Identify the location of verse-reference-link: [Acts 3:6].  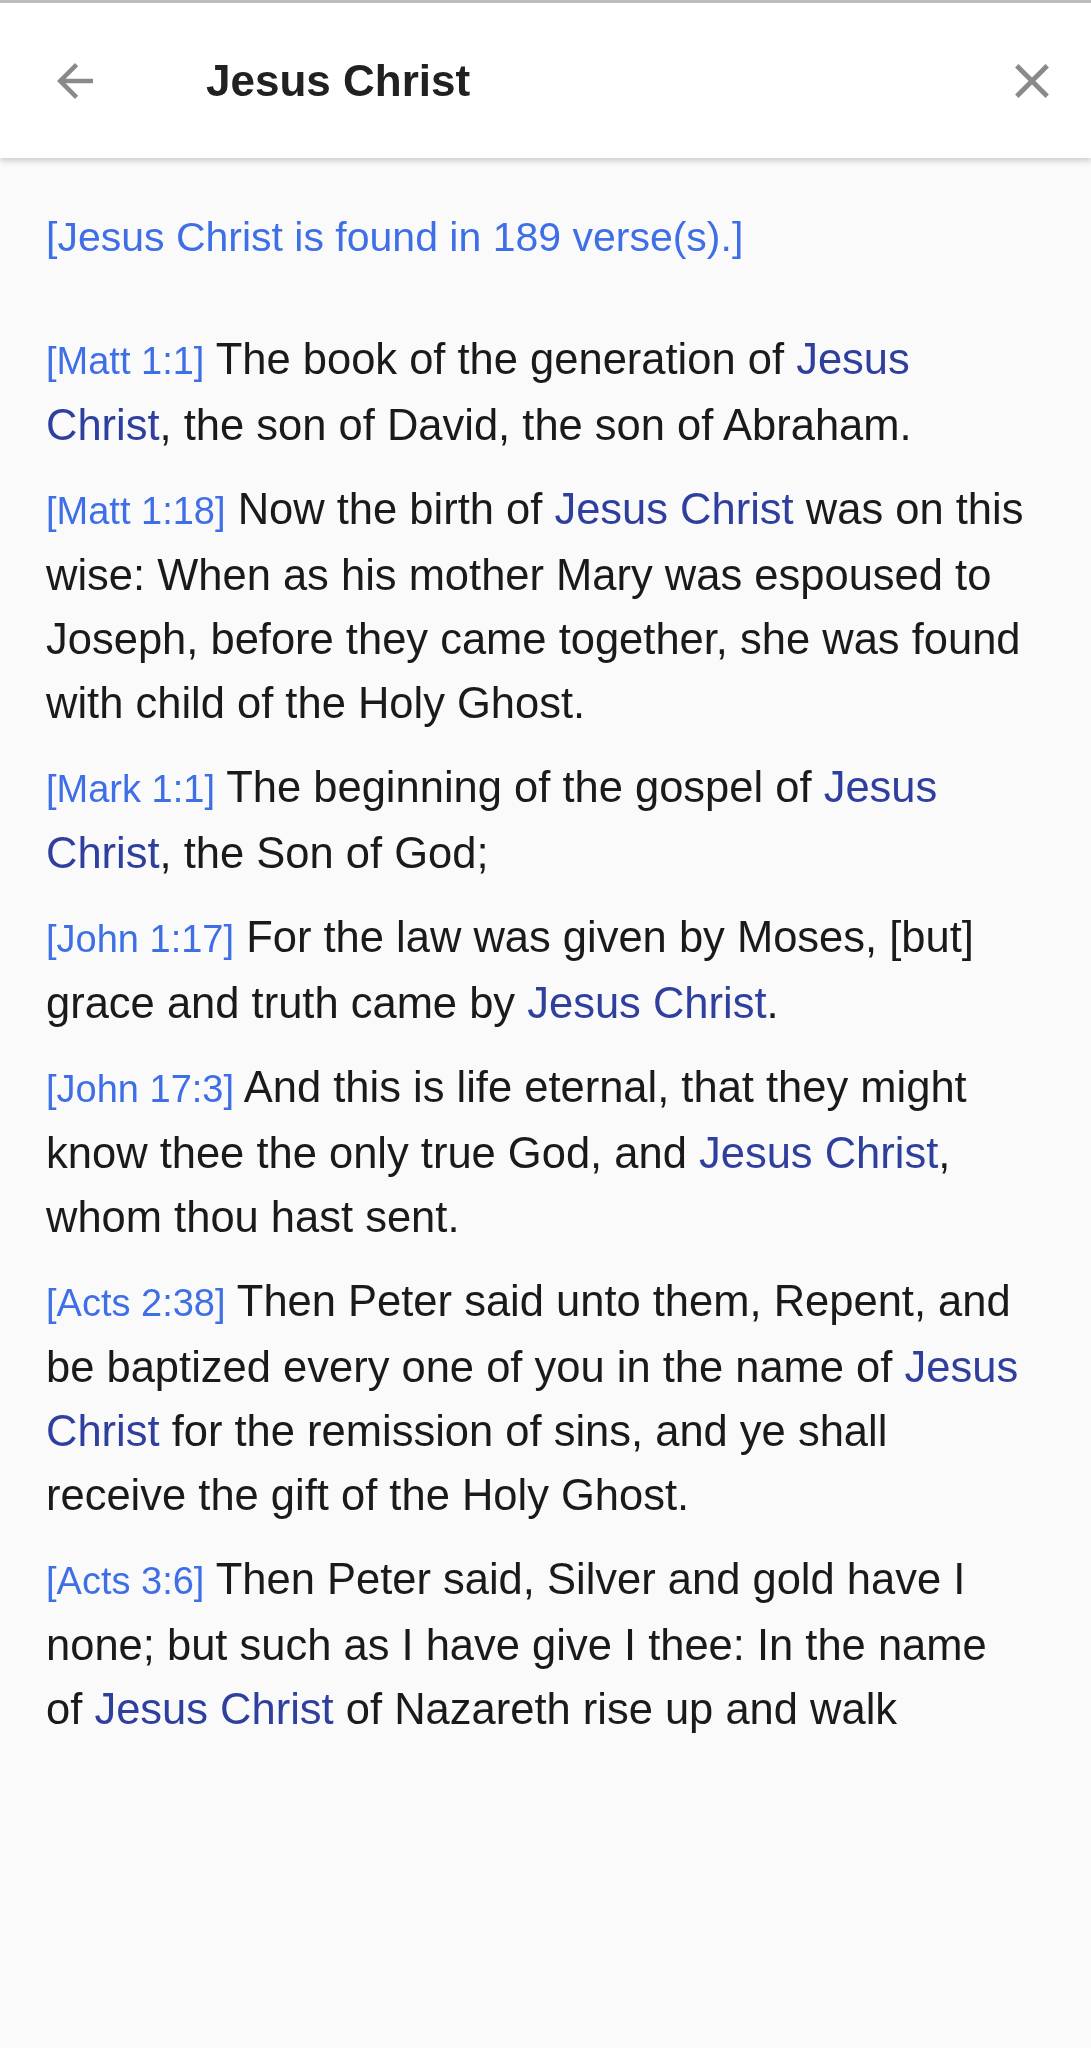
(125, 1581).